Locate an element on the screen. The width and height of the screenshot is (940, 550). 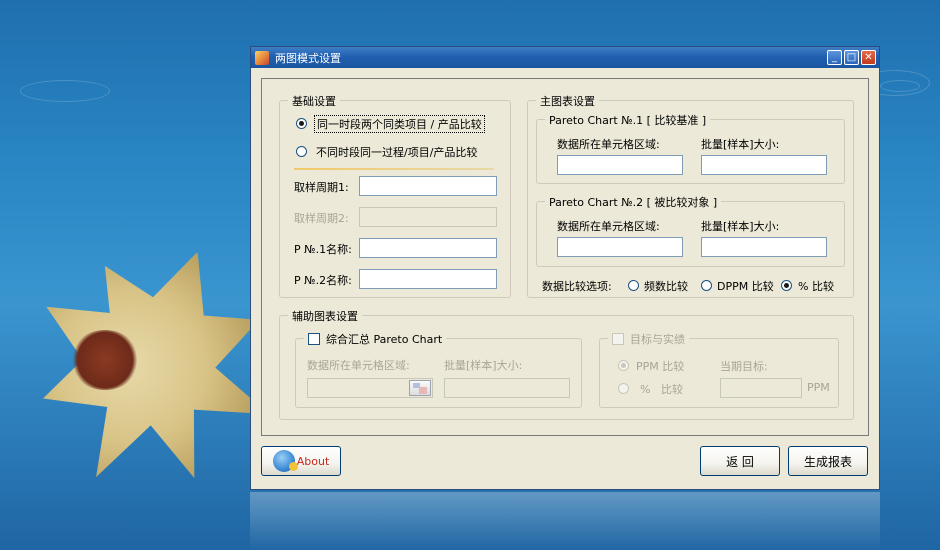
target-group: 目标与实绩 PPM 比较 % 比较 当期目标: PPM is located at coordinates (719, 369).